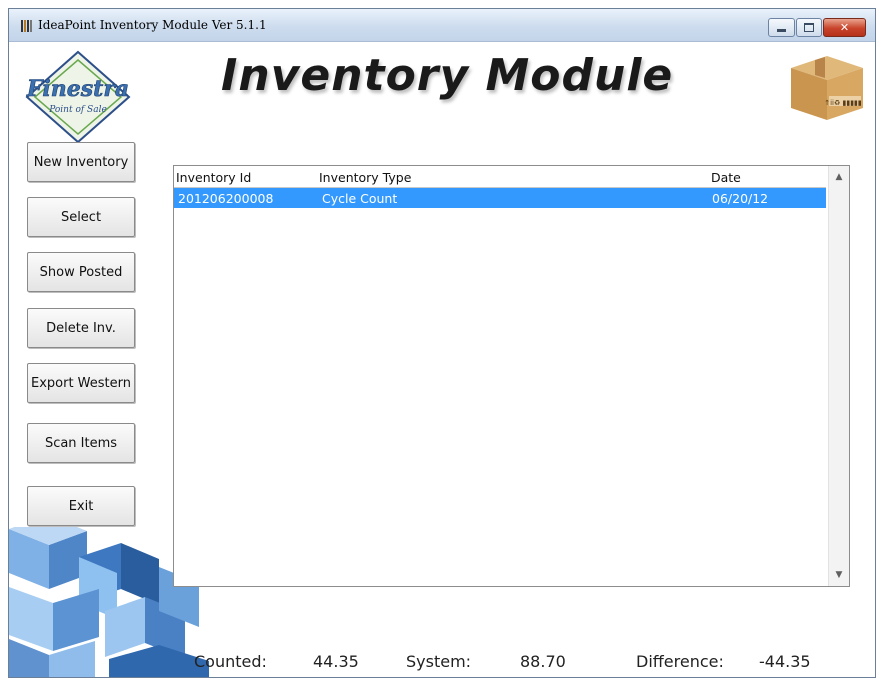 Image resolution: width=881 pixels, height=681 pixels. Describe the element at coordinates (27, 26) in the screenshot. I see `app-barcode-icon` at that location.